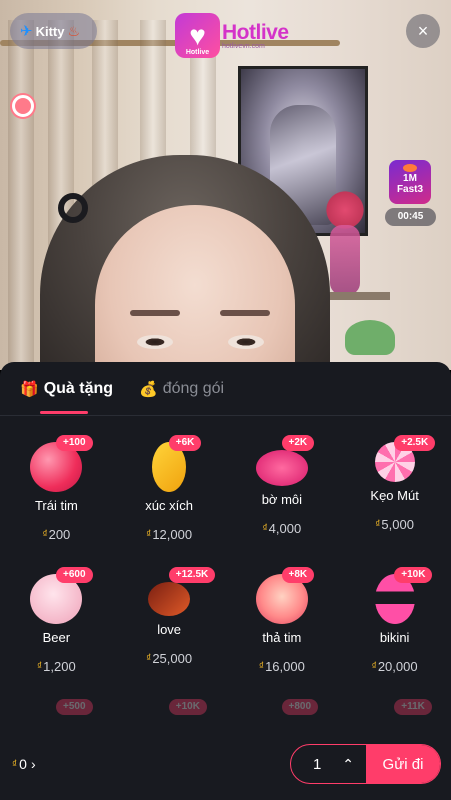 This screenshot has width=451, height=800. What do you see at coordinates (394, 716) in the screenshot?
I see `gift-item: +11K` at bounding box center [394, 716].